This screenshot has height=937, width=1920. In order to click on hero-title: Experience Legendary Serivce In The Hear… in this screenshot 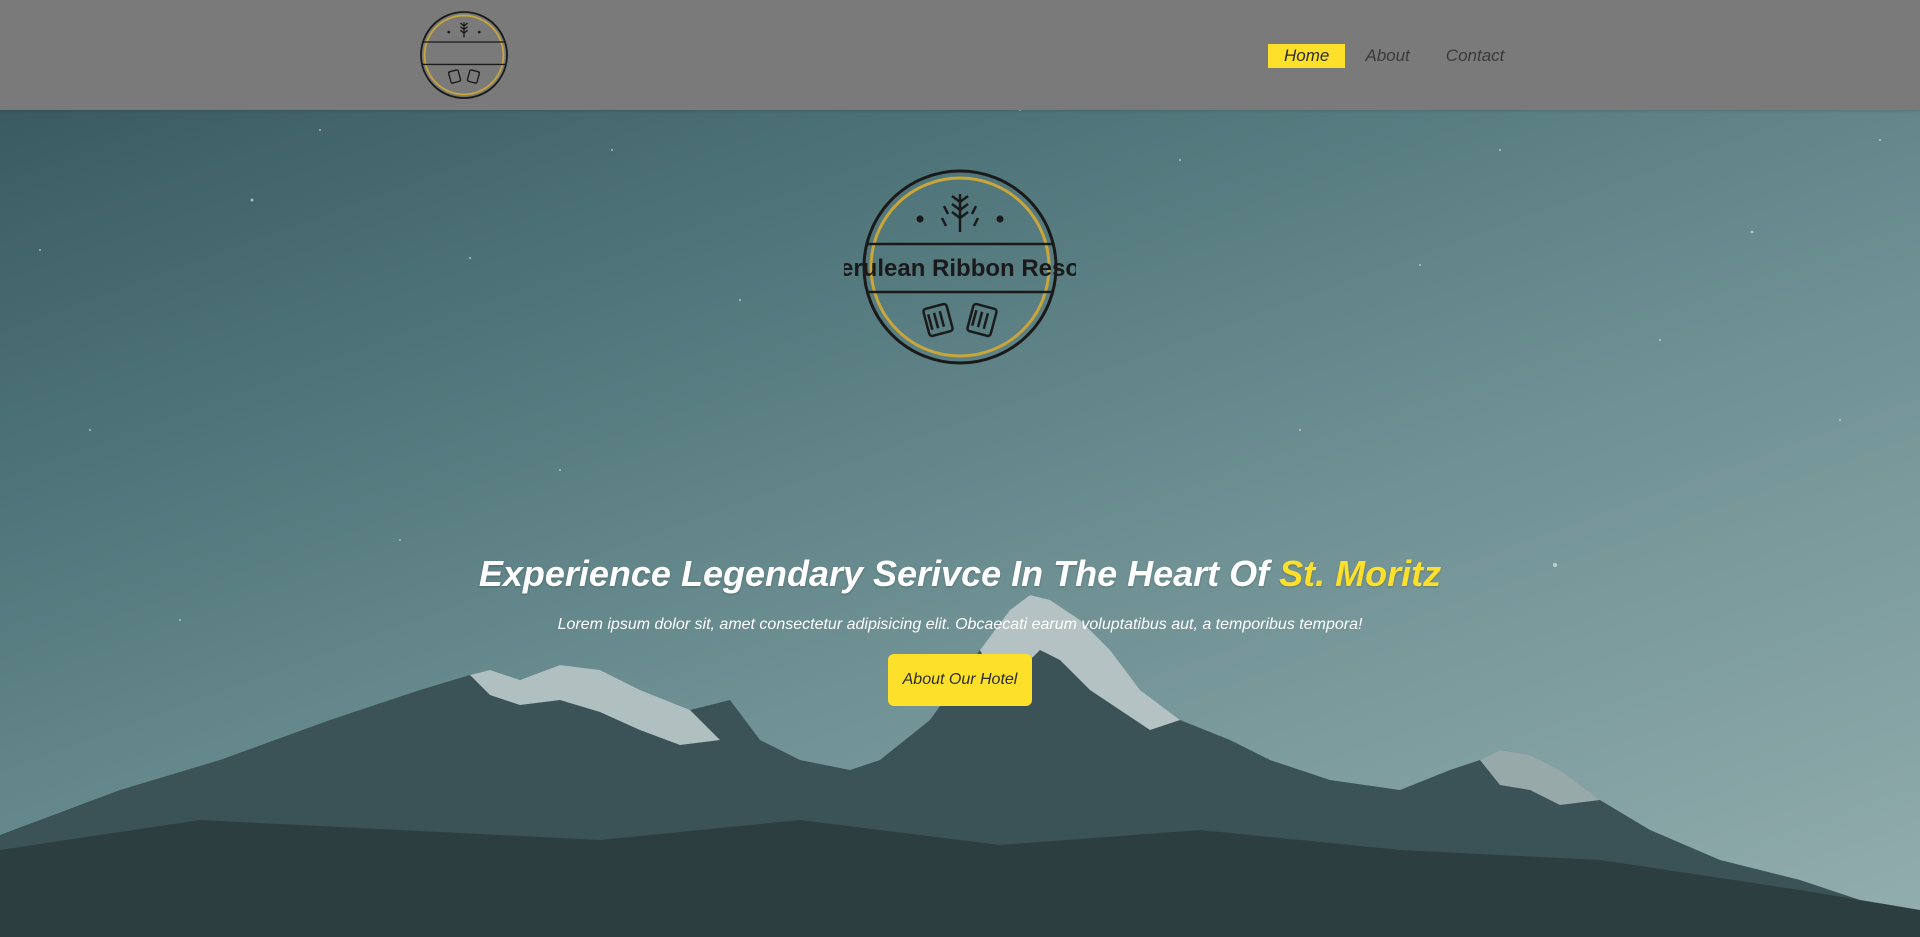, I will do `click(960, 574)`.